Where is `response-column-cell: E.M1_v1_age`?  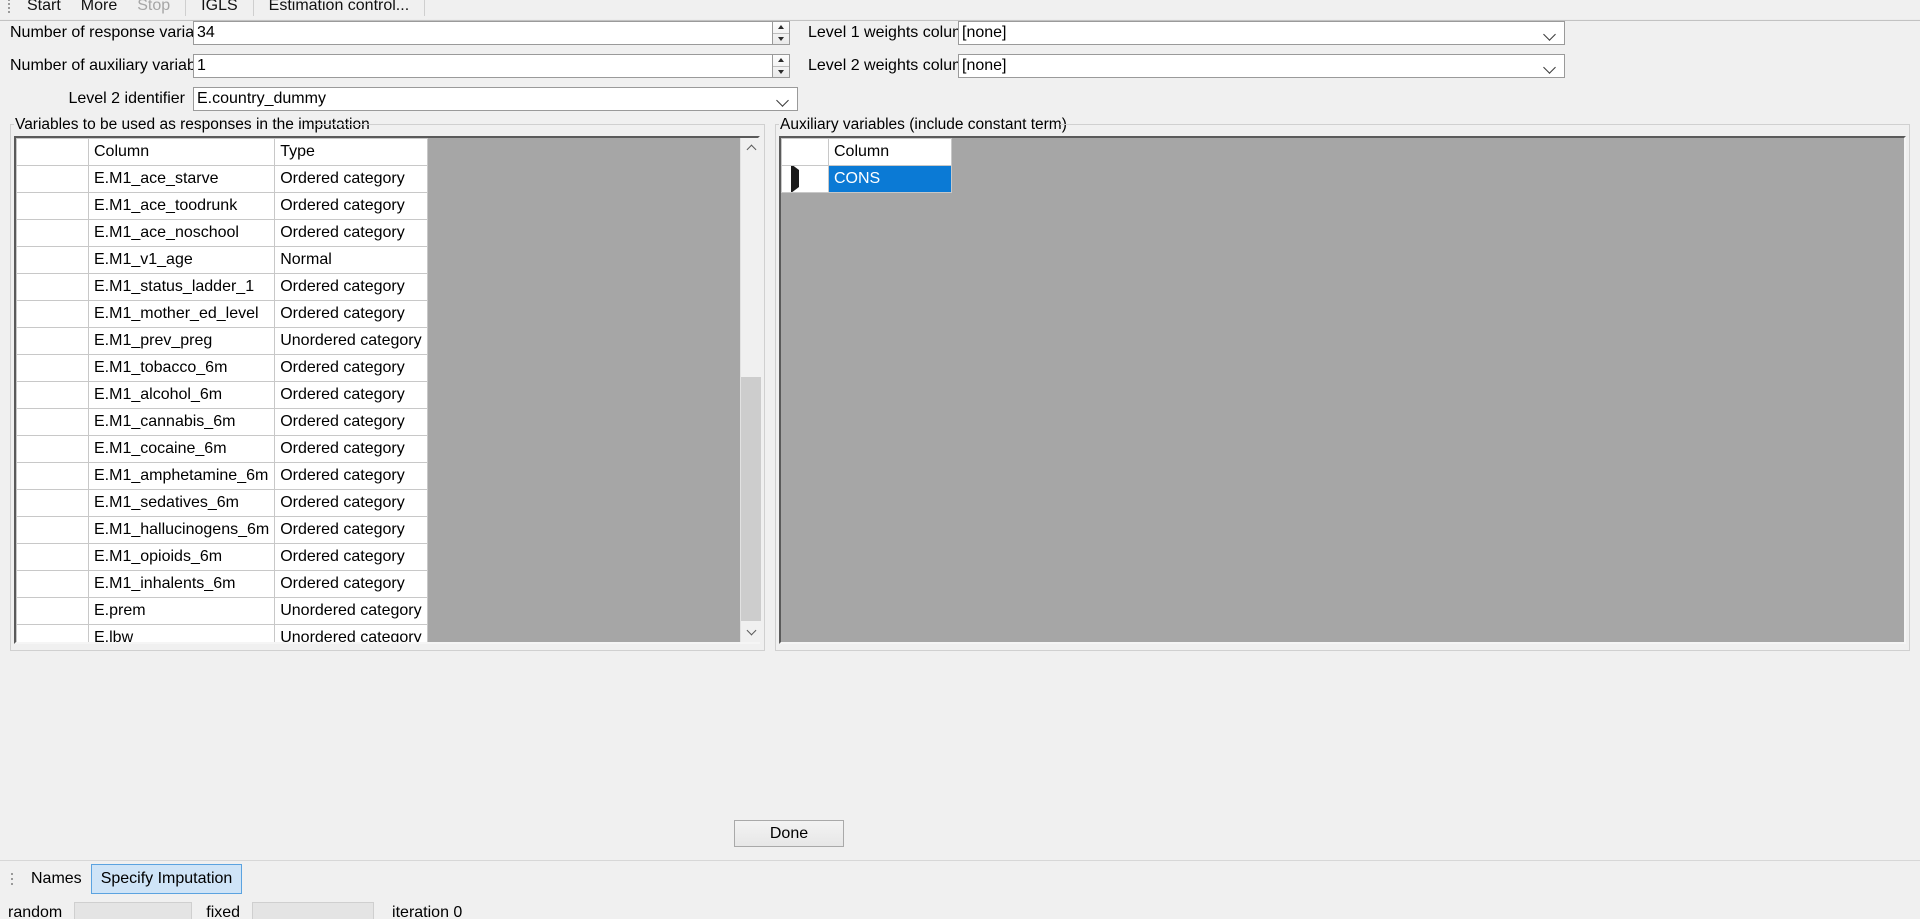
response-column-cell: E.M1_v1_age is located at coordinates (181, 260).